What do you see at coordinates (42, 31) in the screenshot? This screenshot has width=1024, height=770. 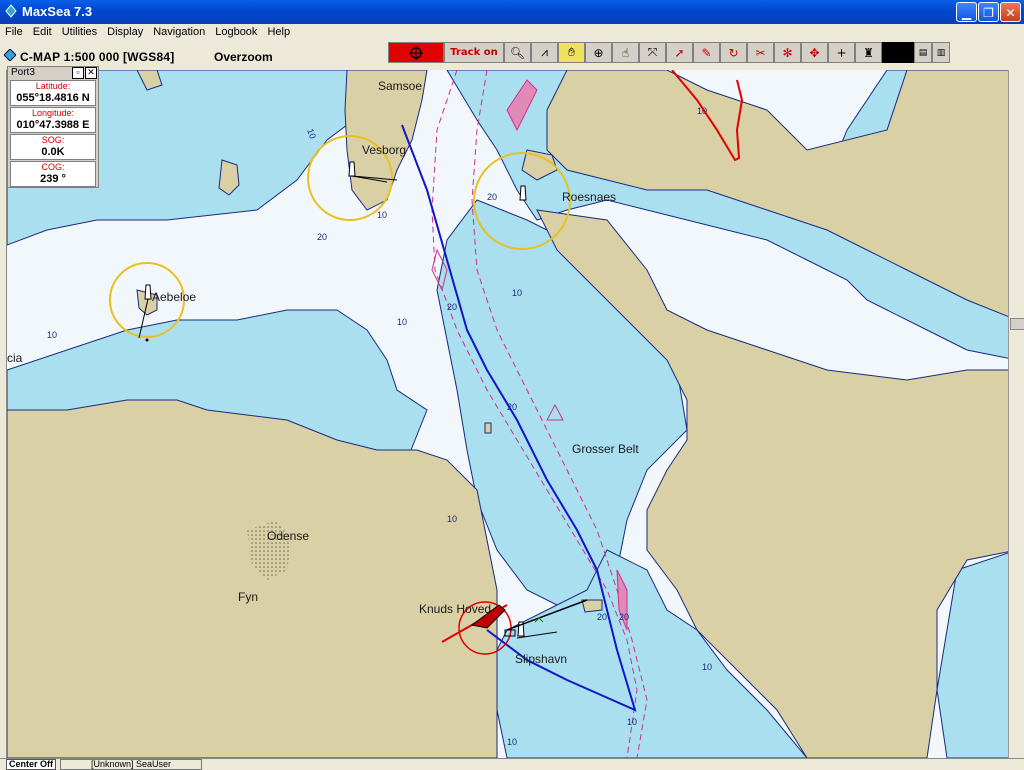 I see `menu-edit: Edit` at bounding box center [42, 31].